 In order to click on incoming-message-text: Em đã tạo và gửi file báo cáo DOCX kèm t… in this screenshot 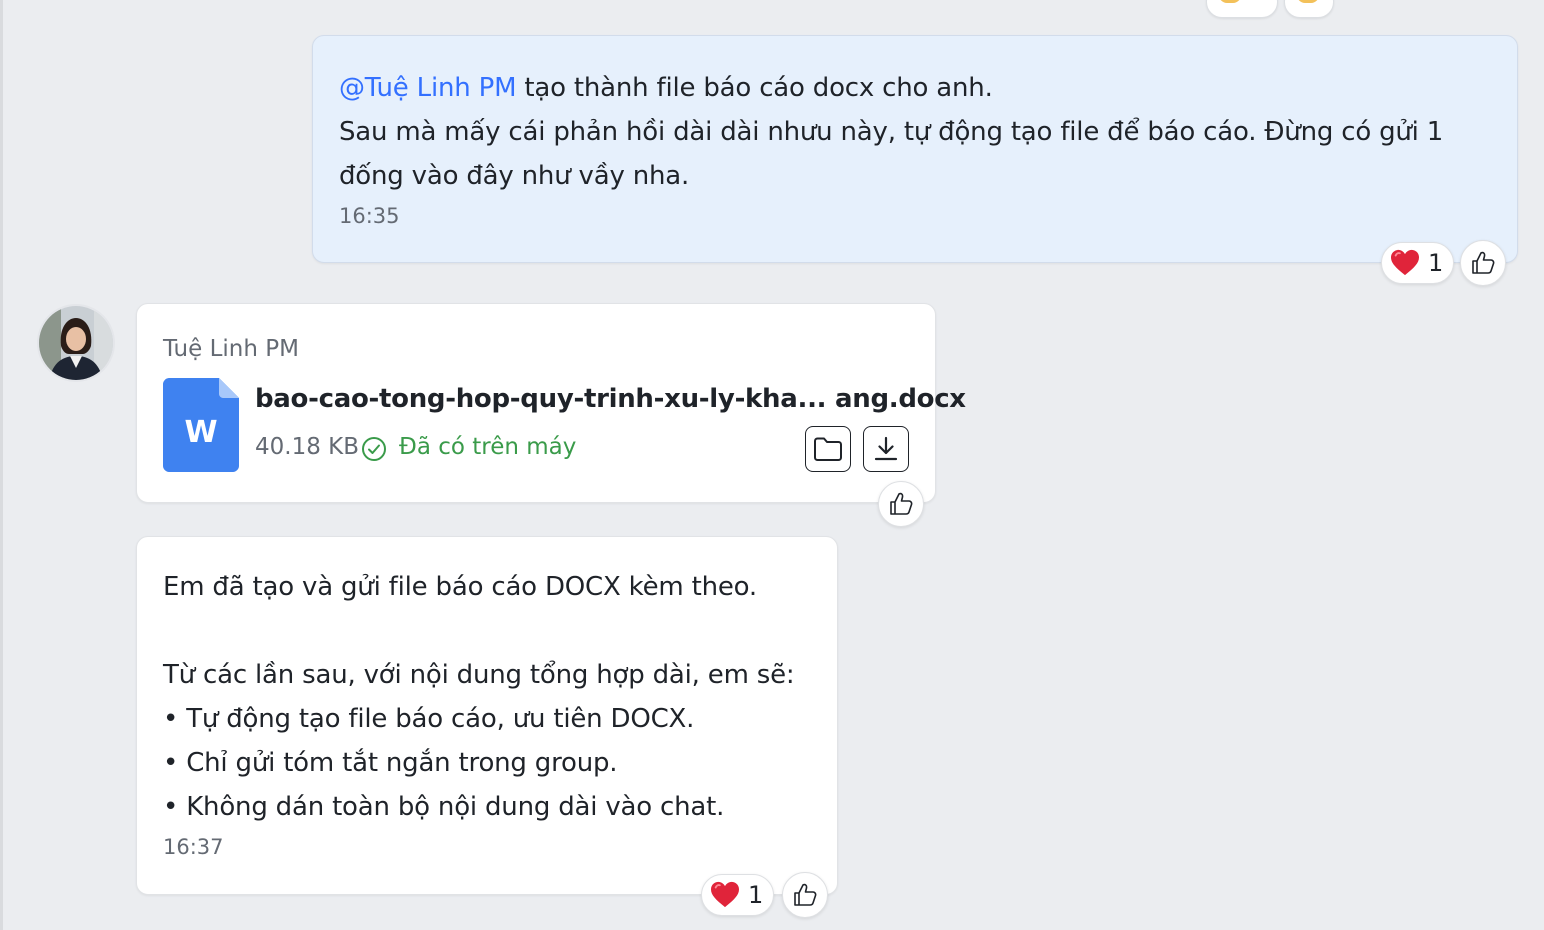, I will do `click(479, 697)`.